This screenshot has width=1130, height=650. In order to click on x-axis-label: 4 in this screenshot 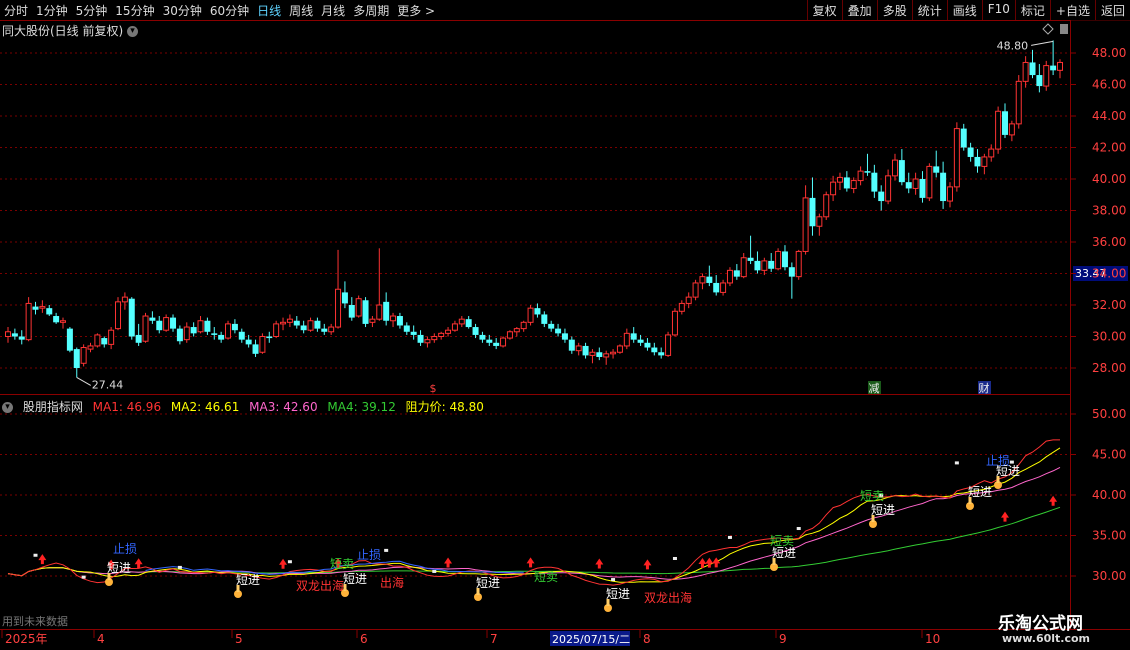, I will do `click(101, 639)`.